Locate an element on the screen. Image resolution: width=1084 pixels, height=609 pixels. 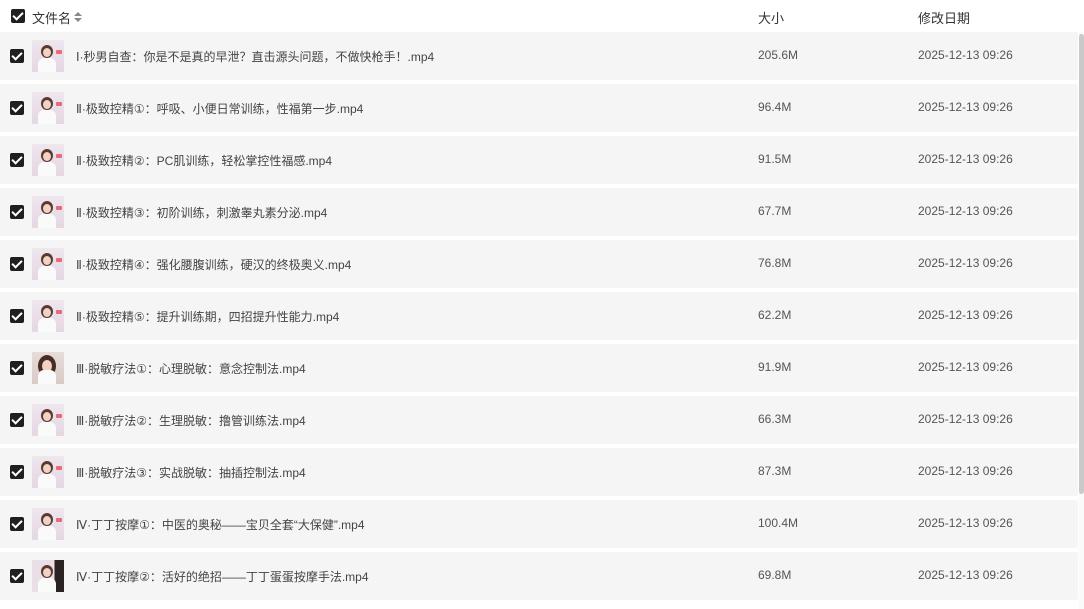
file-size: 100.4M is located at coordinates (778, 523).